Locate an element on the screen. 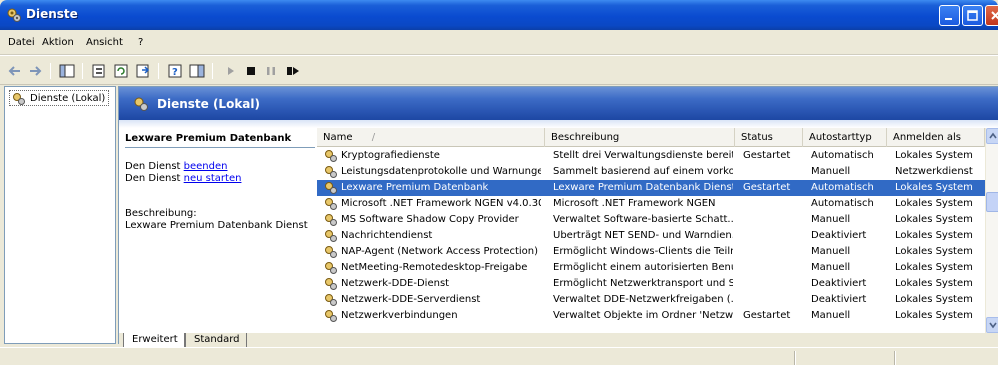  console-tree-icon is located at coordinates (67, 71).